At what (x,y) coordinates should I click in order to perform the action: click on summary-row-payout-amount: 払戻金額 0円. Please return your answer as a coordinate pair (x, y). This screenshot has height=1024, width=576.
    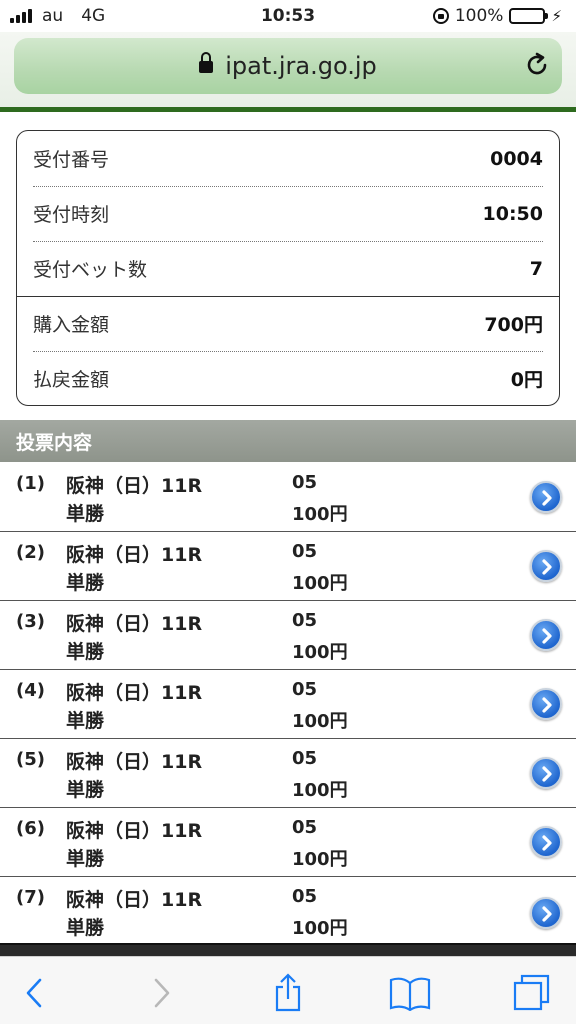
    Looking at the image, I should click on (288, 378).